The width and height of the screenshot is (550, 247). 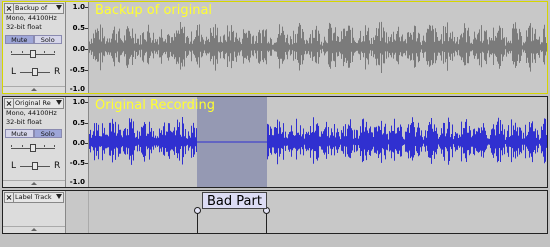 What do you see at coordinates (154, 10) in the screenshot?
I see `track-title: Backup of original` at bounding box center [154, 10].